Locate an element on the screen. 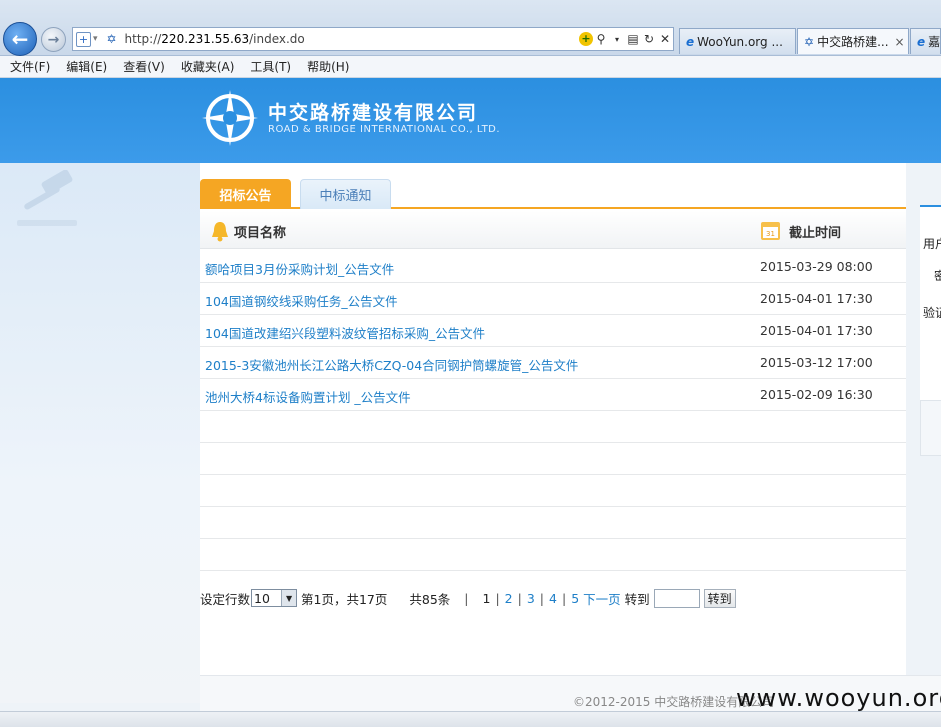 The width and height of the screenshot is (941, 727). password-label: 密 is located at coordinates (937, 276).